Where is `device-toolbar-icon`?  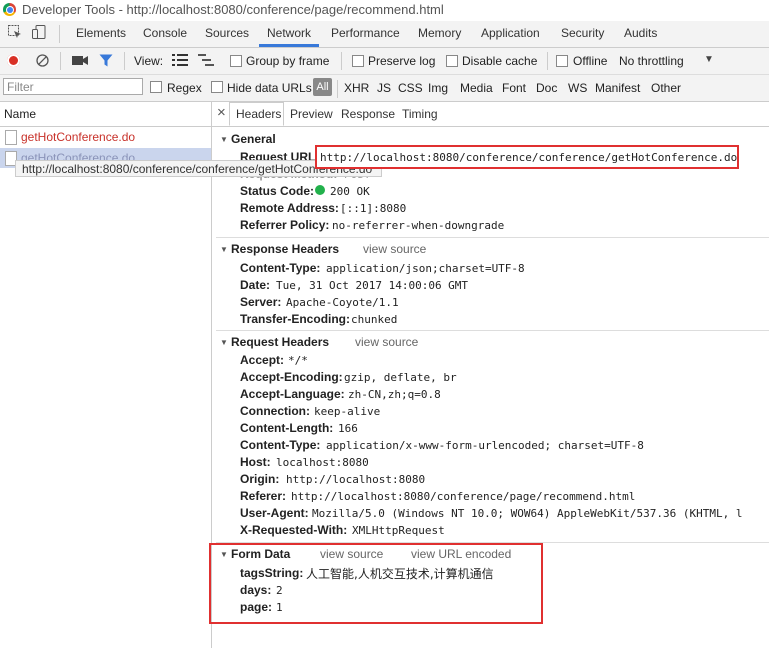
device-toolbar-icon is located at coordinates (39, 33).